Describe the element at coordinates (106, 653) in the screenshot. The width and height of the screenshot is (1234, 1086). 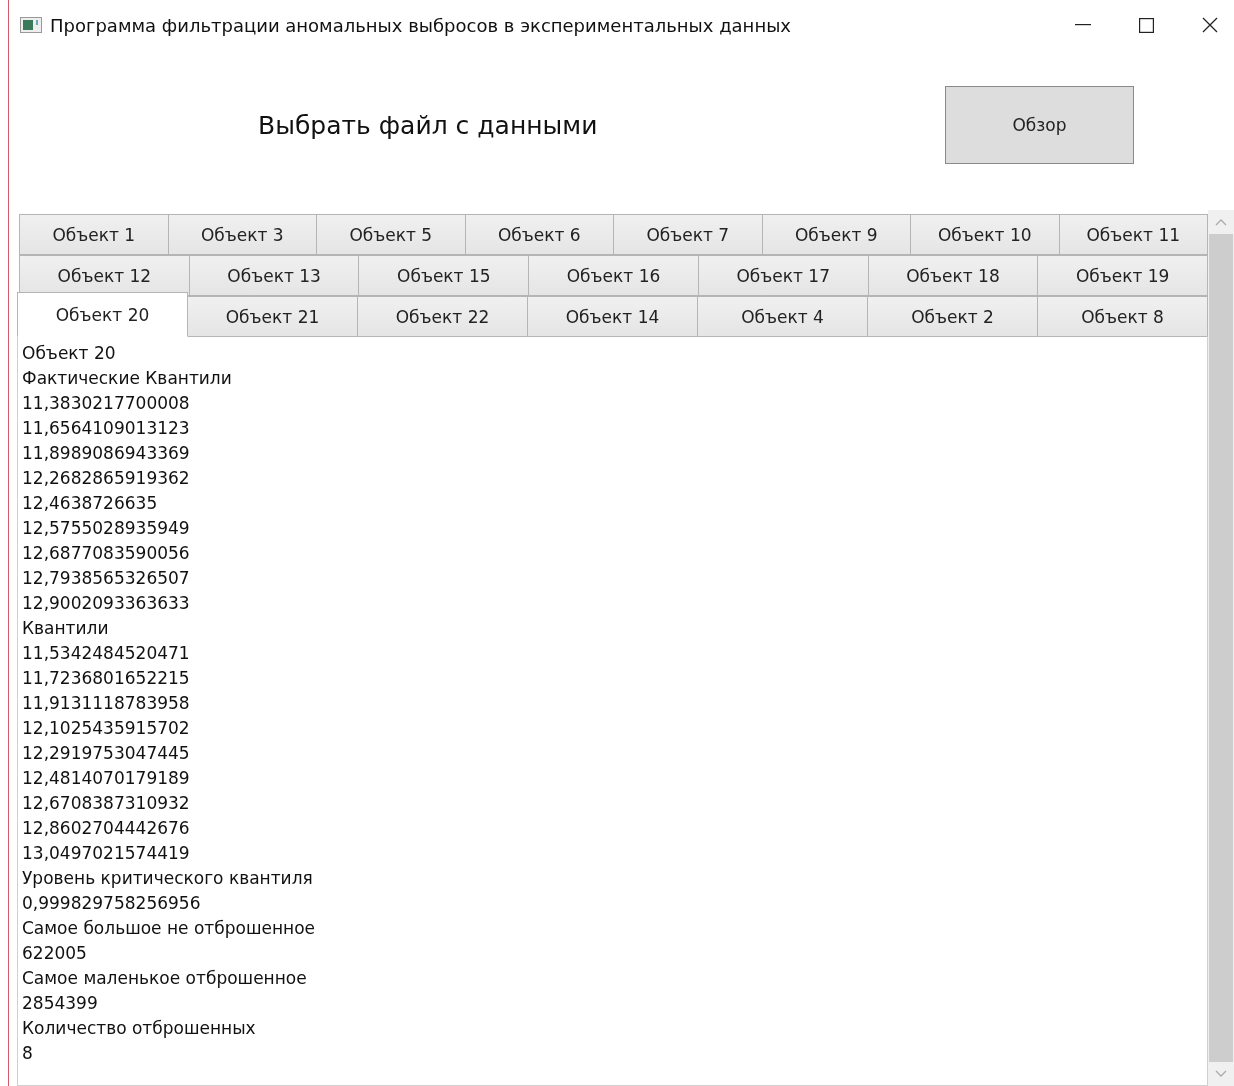
I see `output-line: 11,5342484520471` at that location.